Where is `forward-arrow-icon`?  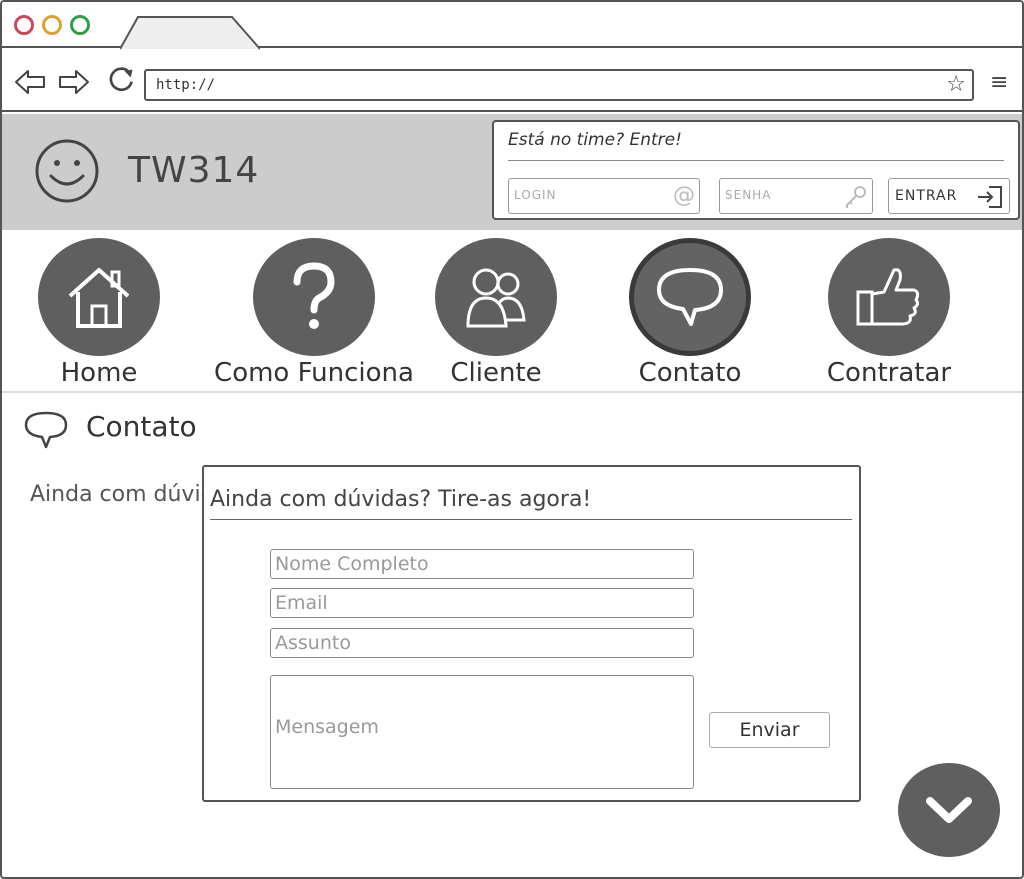 forward-arrow-icon is located at coordinates (74, 82).